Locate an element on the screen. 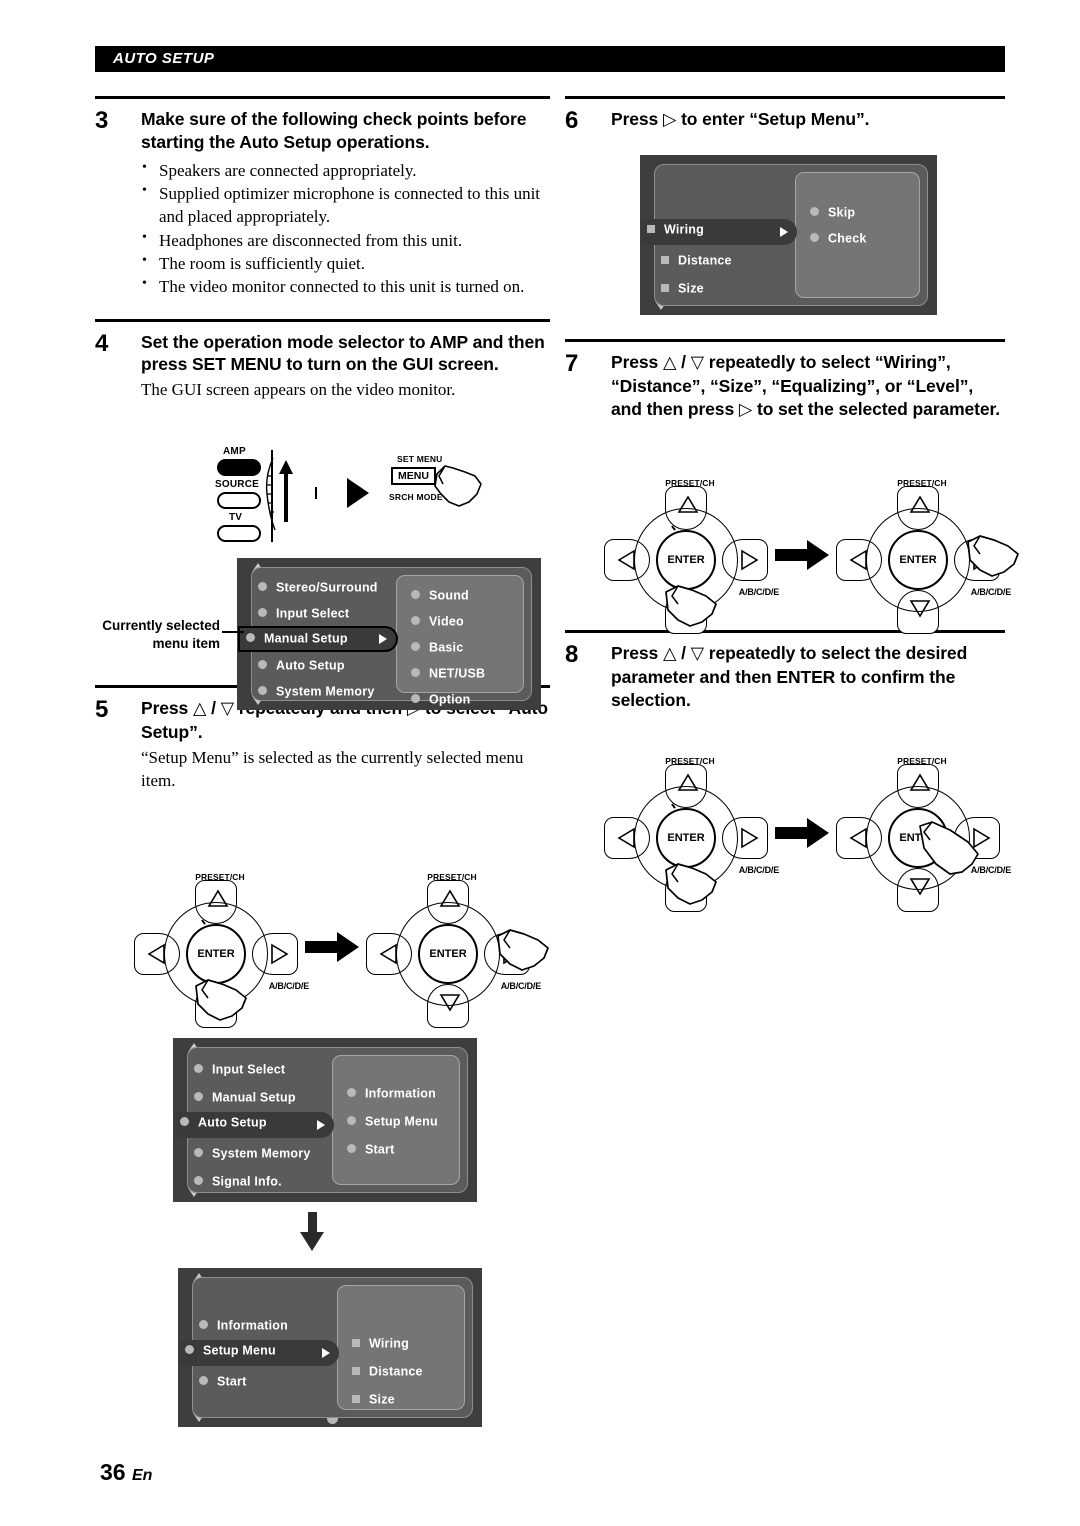 This screenshot has height=1526, width=1080. menu-item-skip: Skip is located at coordinates (832, 212).